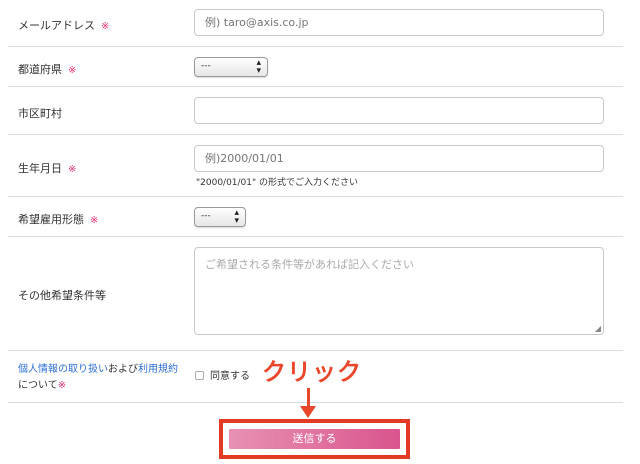  What do you see at coordinates (277, 183) in the screenshot?
I see `birthdate-hint: "2000/01/01" の形式でご入力ください` at bounding box center [277, 183].